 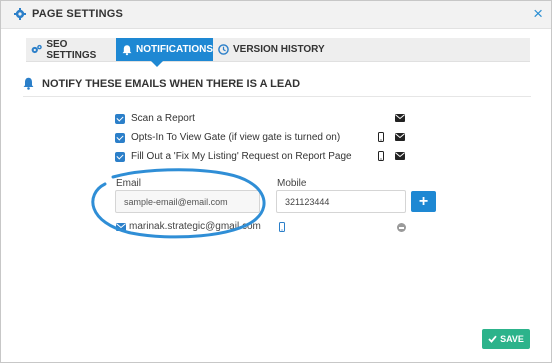 I want to click on tab-notifications: NOTIFICATIONS, so click(x=164, y=49).